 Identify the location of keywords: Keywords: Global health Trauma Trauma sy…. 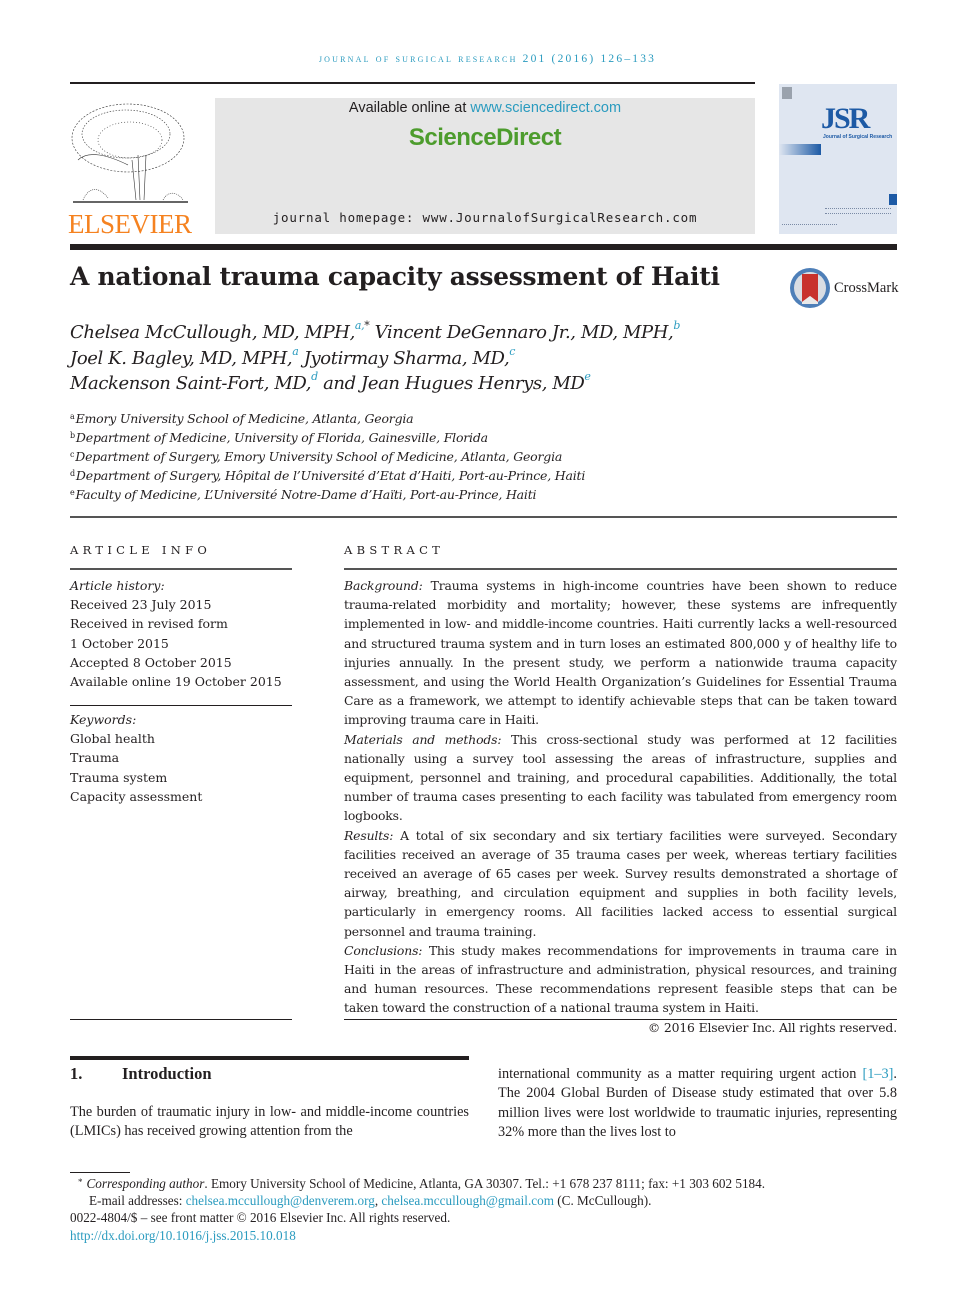
(181, 758).